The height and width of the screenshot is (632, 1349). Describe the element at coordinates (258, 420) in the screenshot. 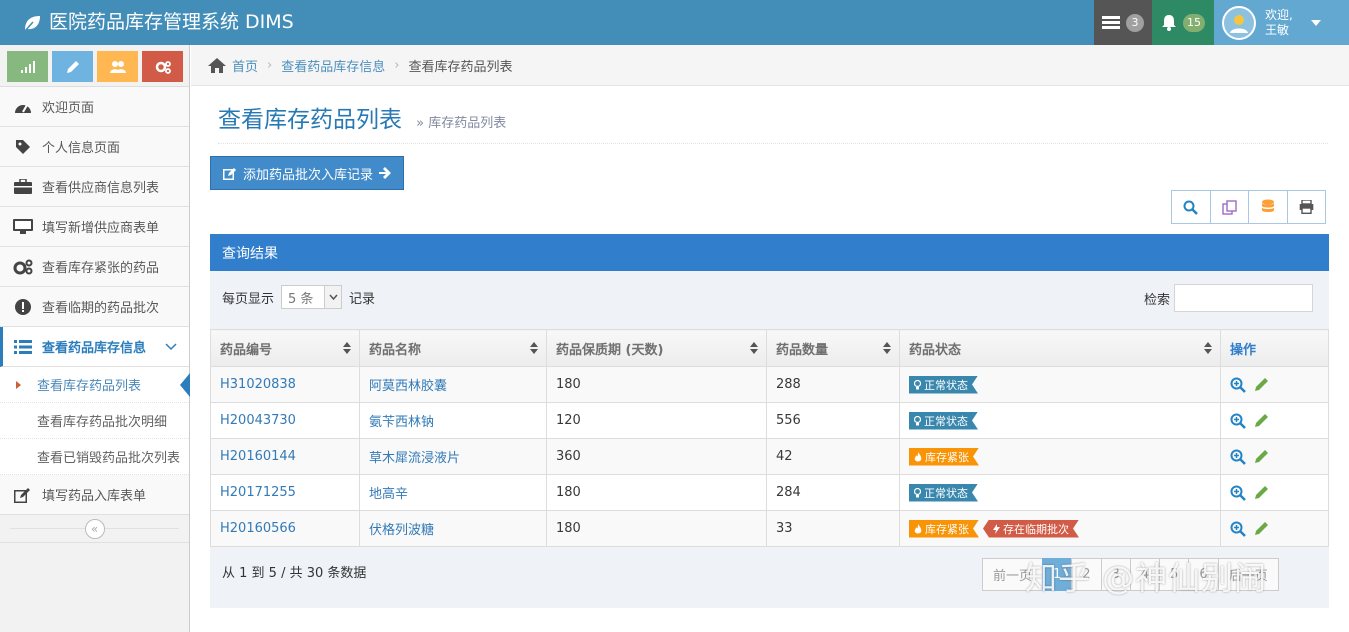

I see `drug-code-link: H20043730` at that location.